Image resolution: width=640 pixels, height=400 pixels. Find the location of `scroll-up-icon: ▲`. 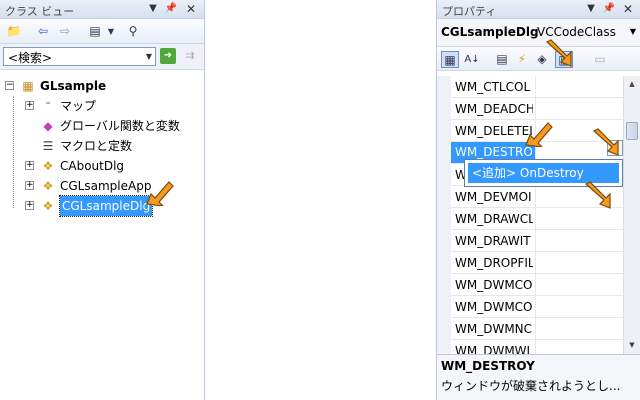

scroll-up-icon: ▲ is located at coordinates (632, 84).